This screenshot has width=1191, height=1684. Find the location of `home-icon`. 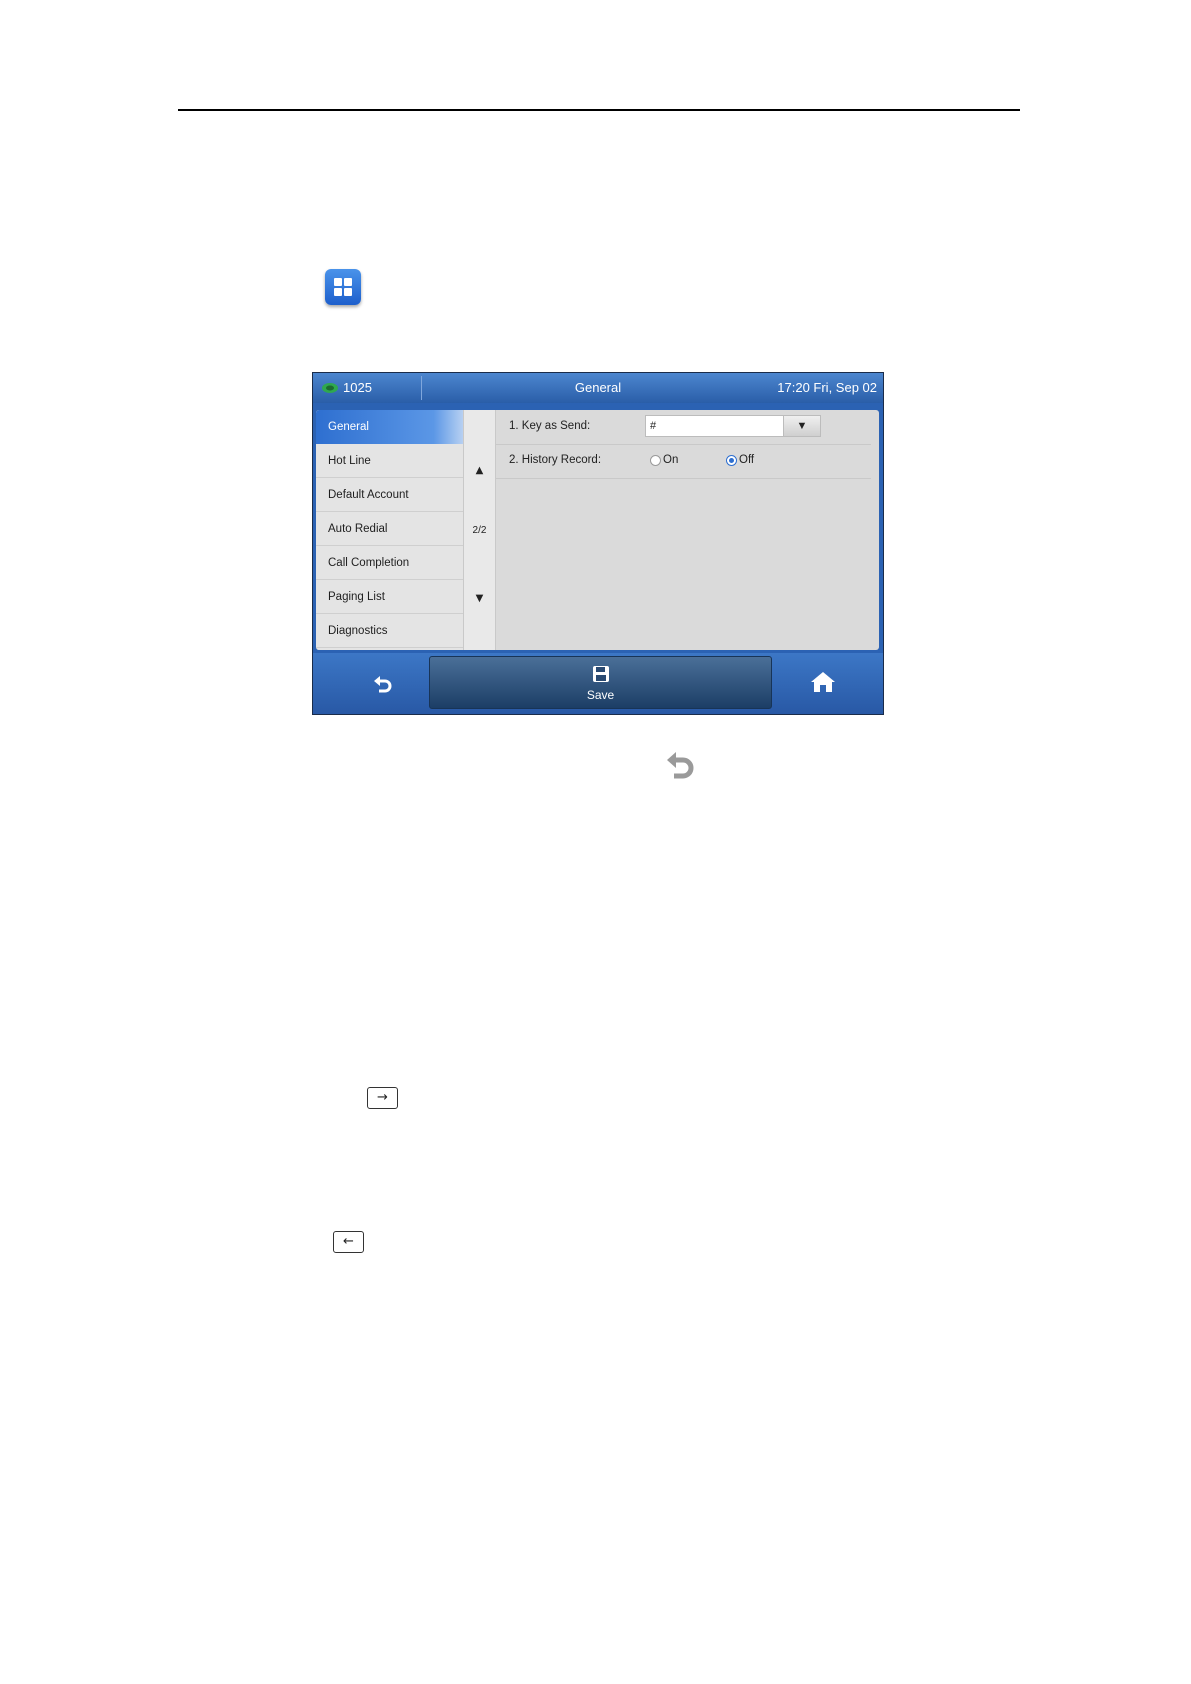

home-icon is located at coordinates (823, 682).